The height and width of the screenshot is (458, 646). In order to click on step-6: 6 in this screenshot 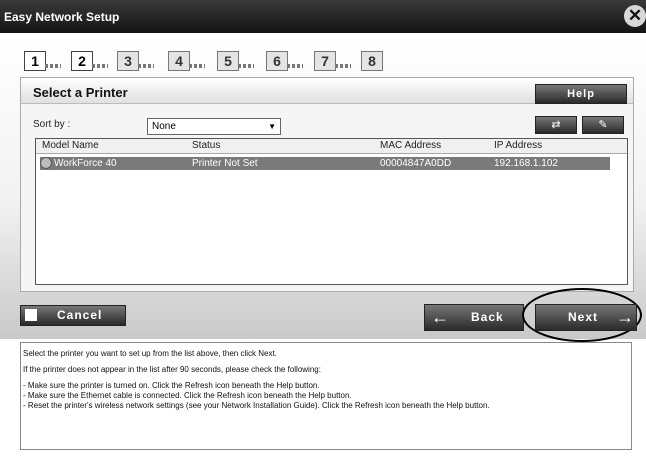, I will do `click(284, 61)`.